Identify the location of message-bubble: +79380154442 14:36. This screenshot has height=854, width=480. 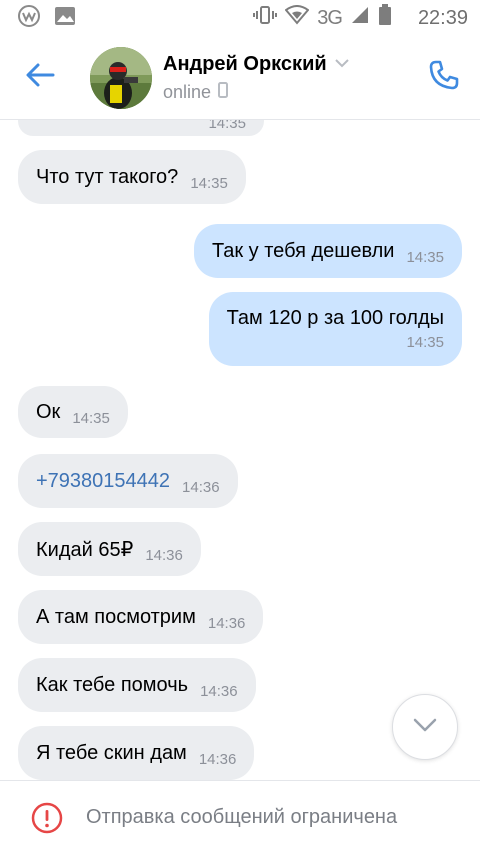
(128, 481).